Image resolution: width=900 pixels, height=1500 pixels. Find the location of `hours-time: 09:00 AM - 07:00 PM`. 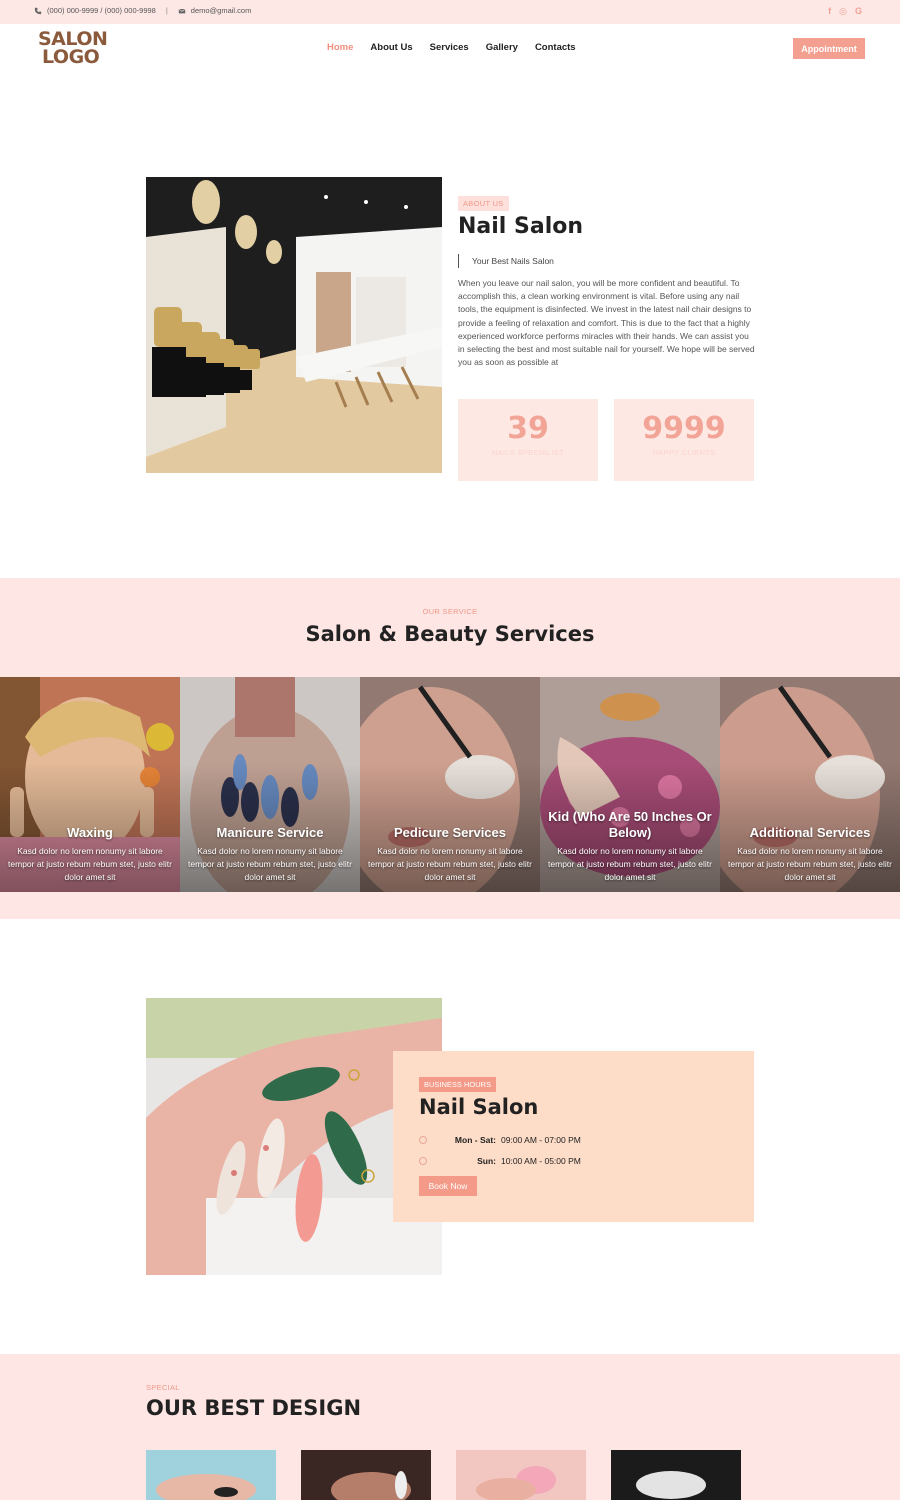

hours-time: 09:00 AM - 07:00 PM is located at coordinates (541, 1140).